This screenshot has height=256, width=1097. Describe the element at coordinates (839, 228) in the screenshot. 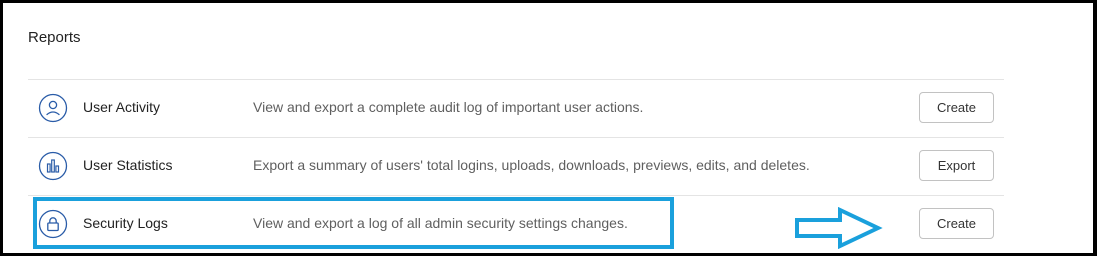

I see `arrow-right-icon` at that location.